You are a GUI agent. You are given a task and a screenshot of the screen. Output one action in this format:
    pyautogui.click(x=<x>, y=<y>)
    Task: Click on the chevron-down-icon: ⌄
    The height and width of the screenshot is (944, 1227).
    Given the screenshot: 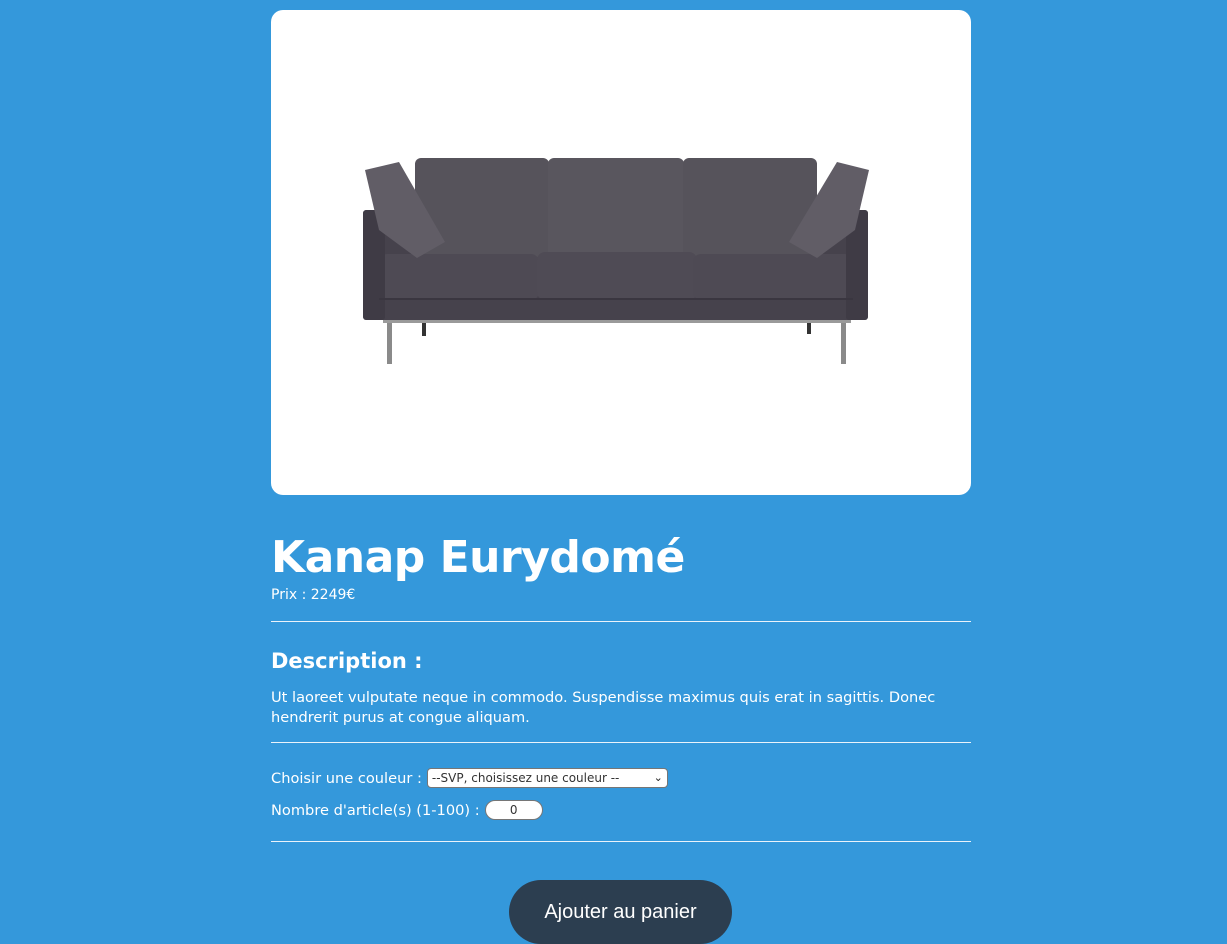 What is the action you would take?
    pyautogui.click(x=658, y=777)
    